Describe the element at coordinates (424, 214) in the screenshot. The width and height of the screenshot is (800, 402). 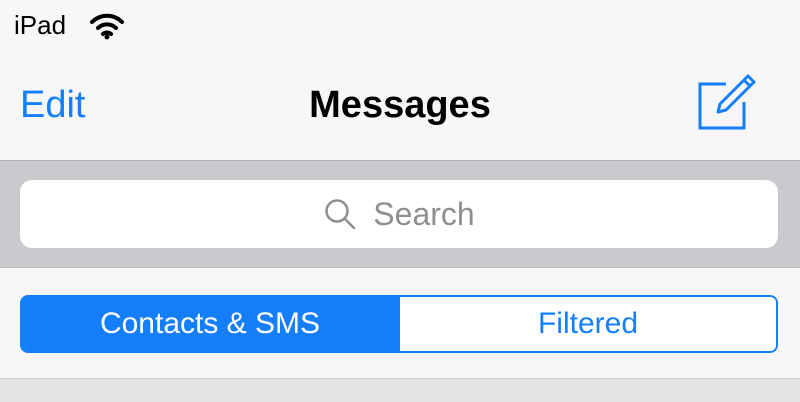
I see `search-placeholder: Search` at that location.